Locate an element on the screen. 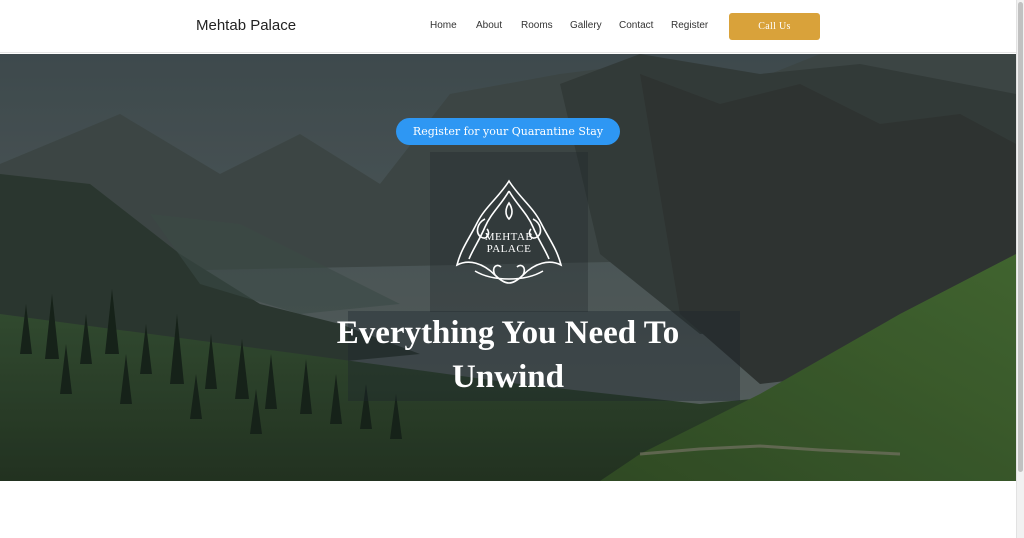  hero-headline: Everything You Need To Unwind is located at coordinates (508, 355).